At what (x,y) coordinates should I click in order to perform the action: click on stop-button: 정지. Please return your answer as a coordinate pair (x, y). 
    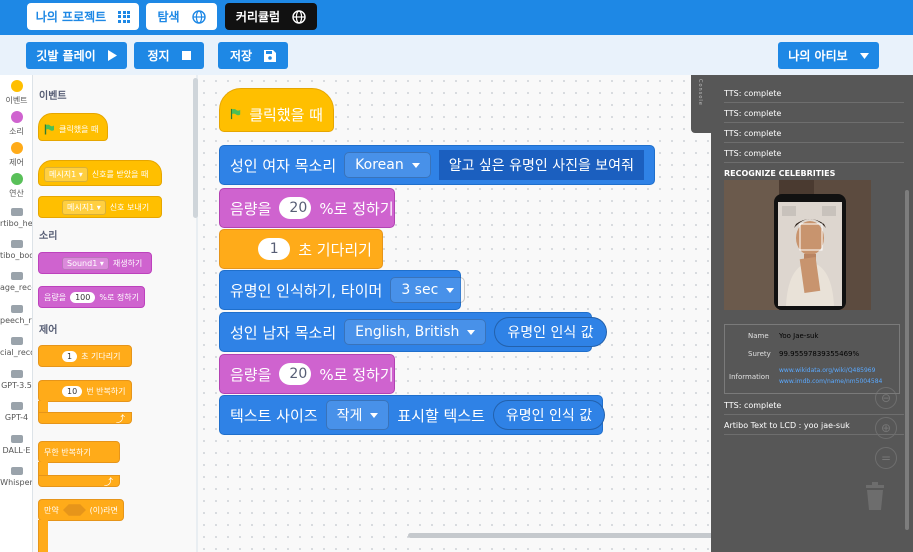
    Looking at the image, I should click on (169, 55).